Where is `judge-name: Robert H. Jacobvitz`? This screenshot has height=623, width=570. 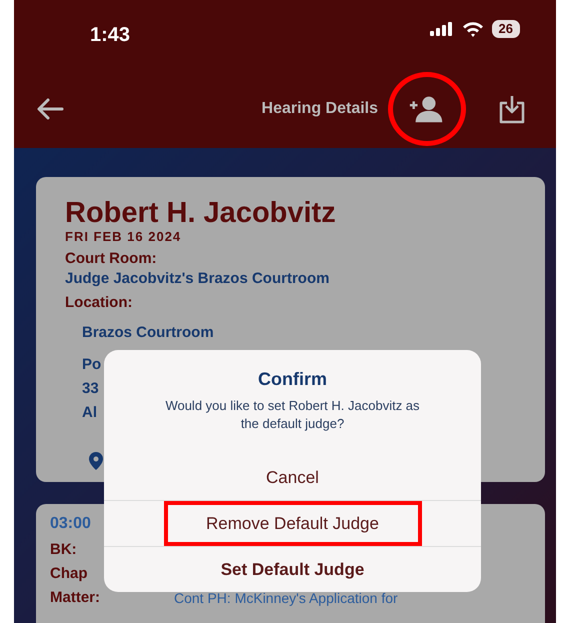 judge-name: Robert H. Jacobvitz is located at coordinates (201, 213).